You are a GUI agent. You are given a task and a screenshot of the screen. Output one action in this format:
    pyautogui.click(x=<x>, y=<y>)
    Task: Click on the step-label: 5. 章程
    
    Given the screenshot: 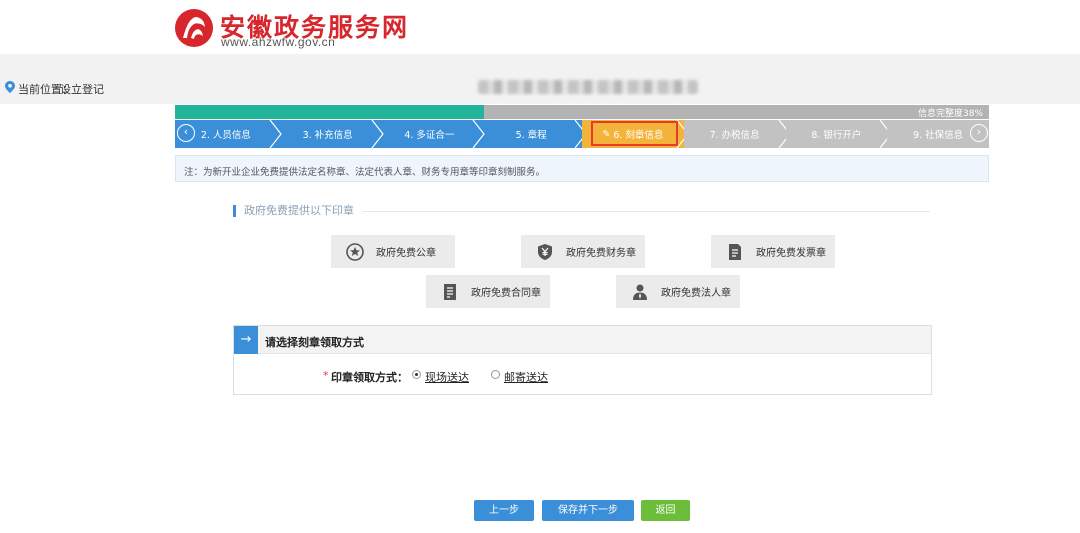 What is the action you would take?
    pyautogui.click(x=531, y=135)
    